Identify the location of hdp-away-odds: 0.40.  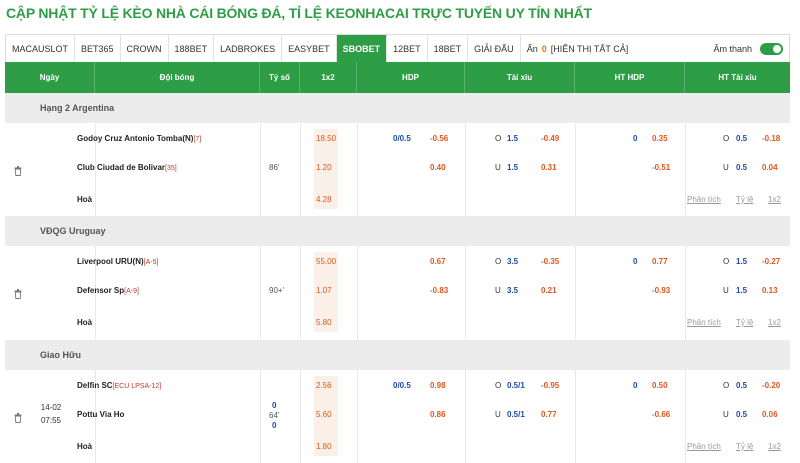
(438, 167).